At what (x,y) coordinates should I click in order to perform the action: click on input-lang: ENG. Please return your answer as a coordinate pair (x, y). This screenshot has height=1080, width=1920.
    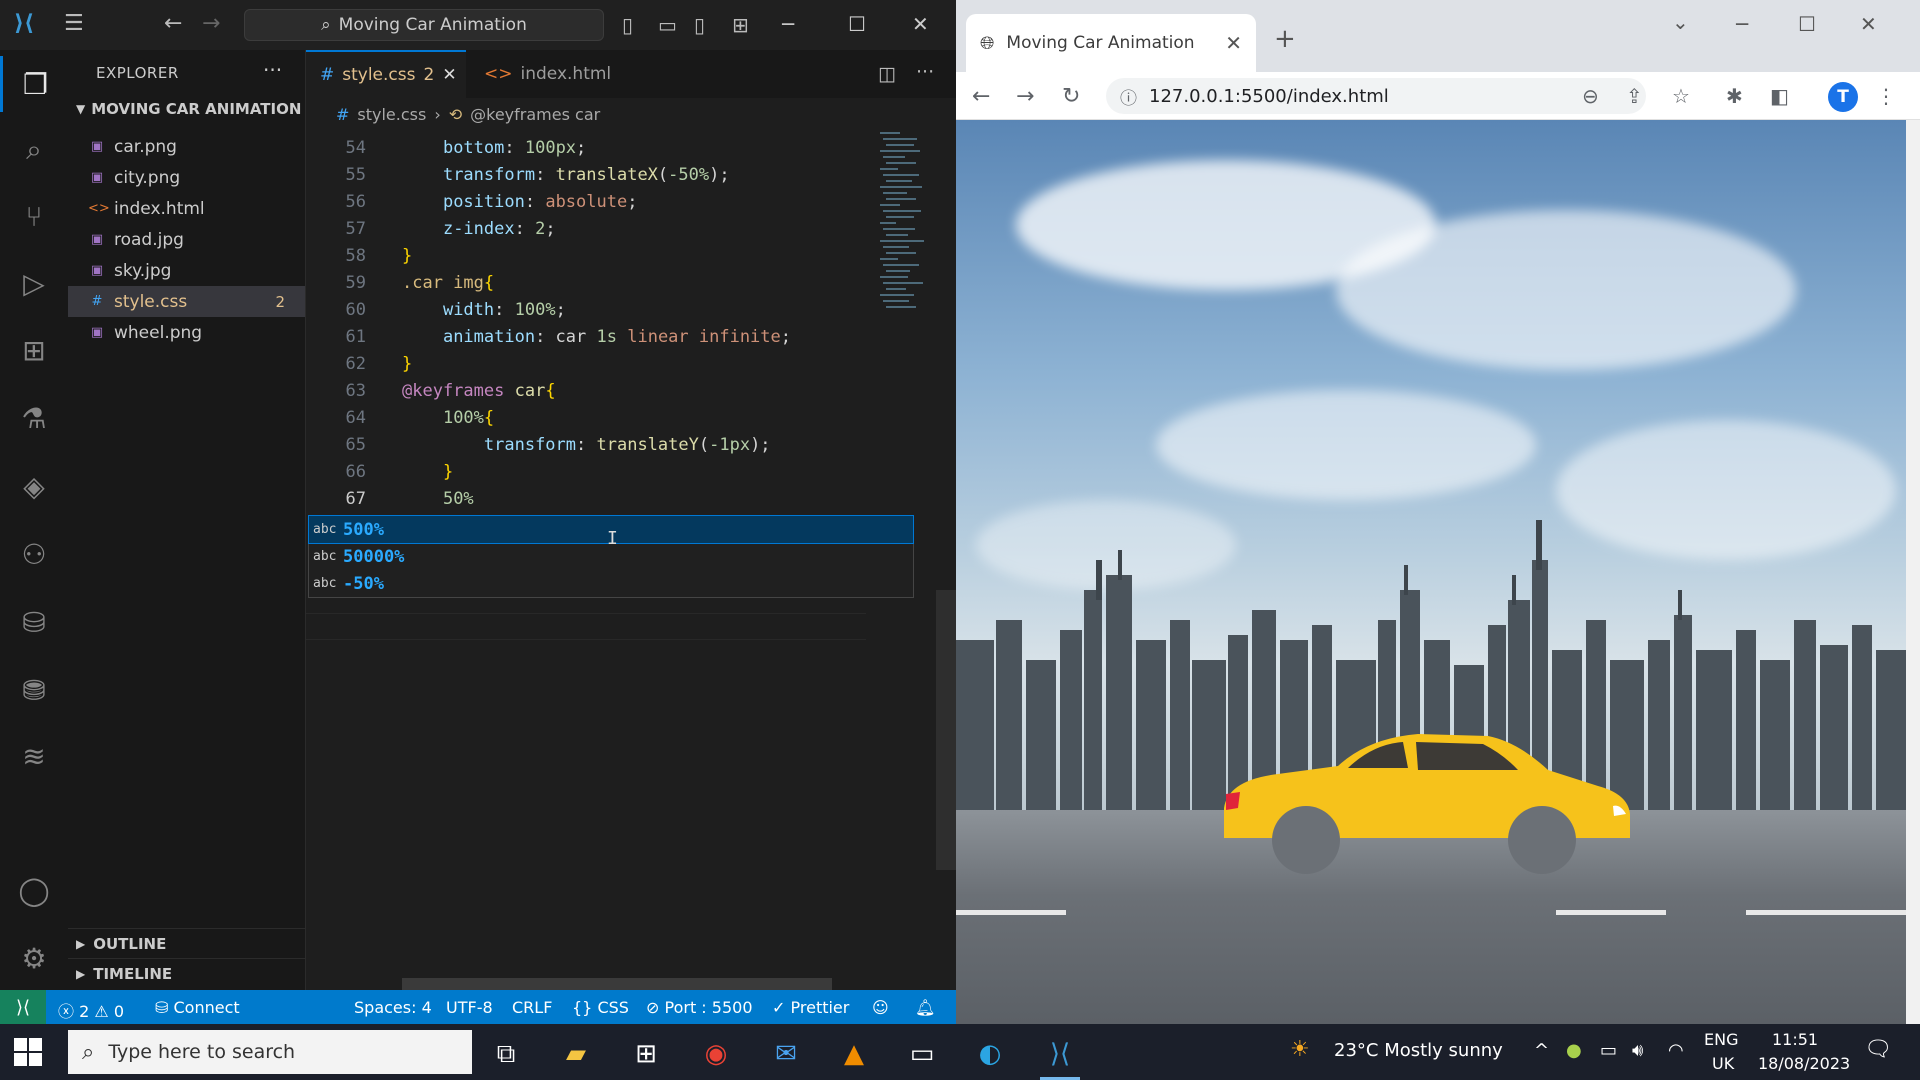
    Looking at the image, I should click on (1721, 1039).